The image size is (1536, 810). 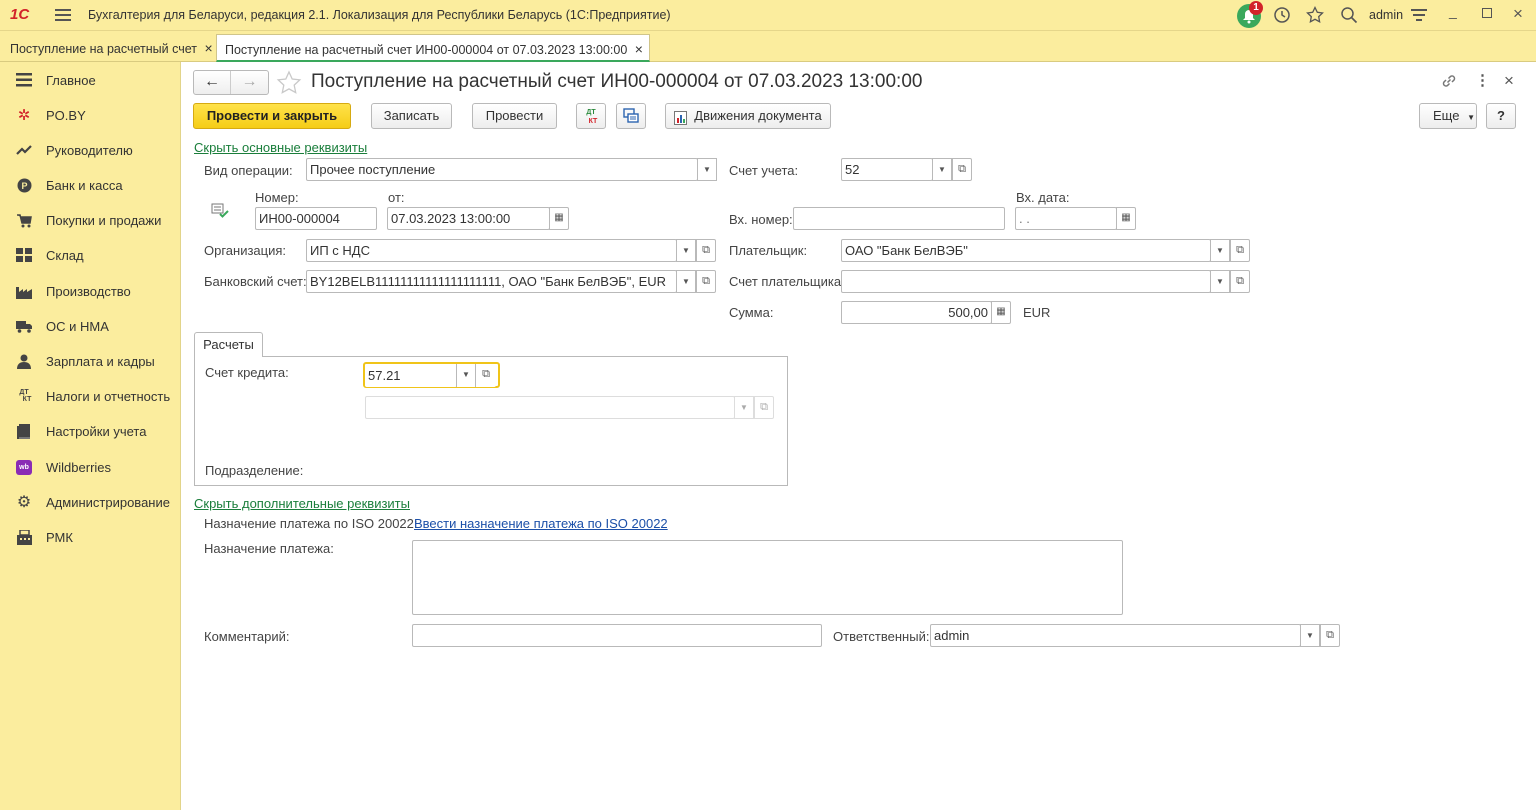 What do you see at coordinates (90, 80) in the screenshot?
I see `sidebar-item-main: Главное` at bounding box center [90, 80].